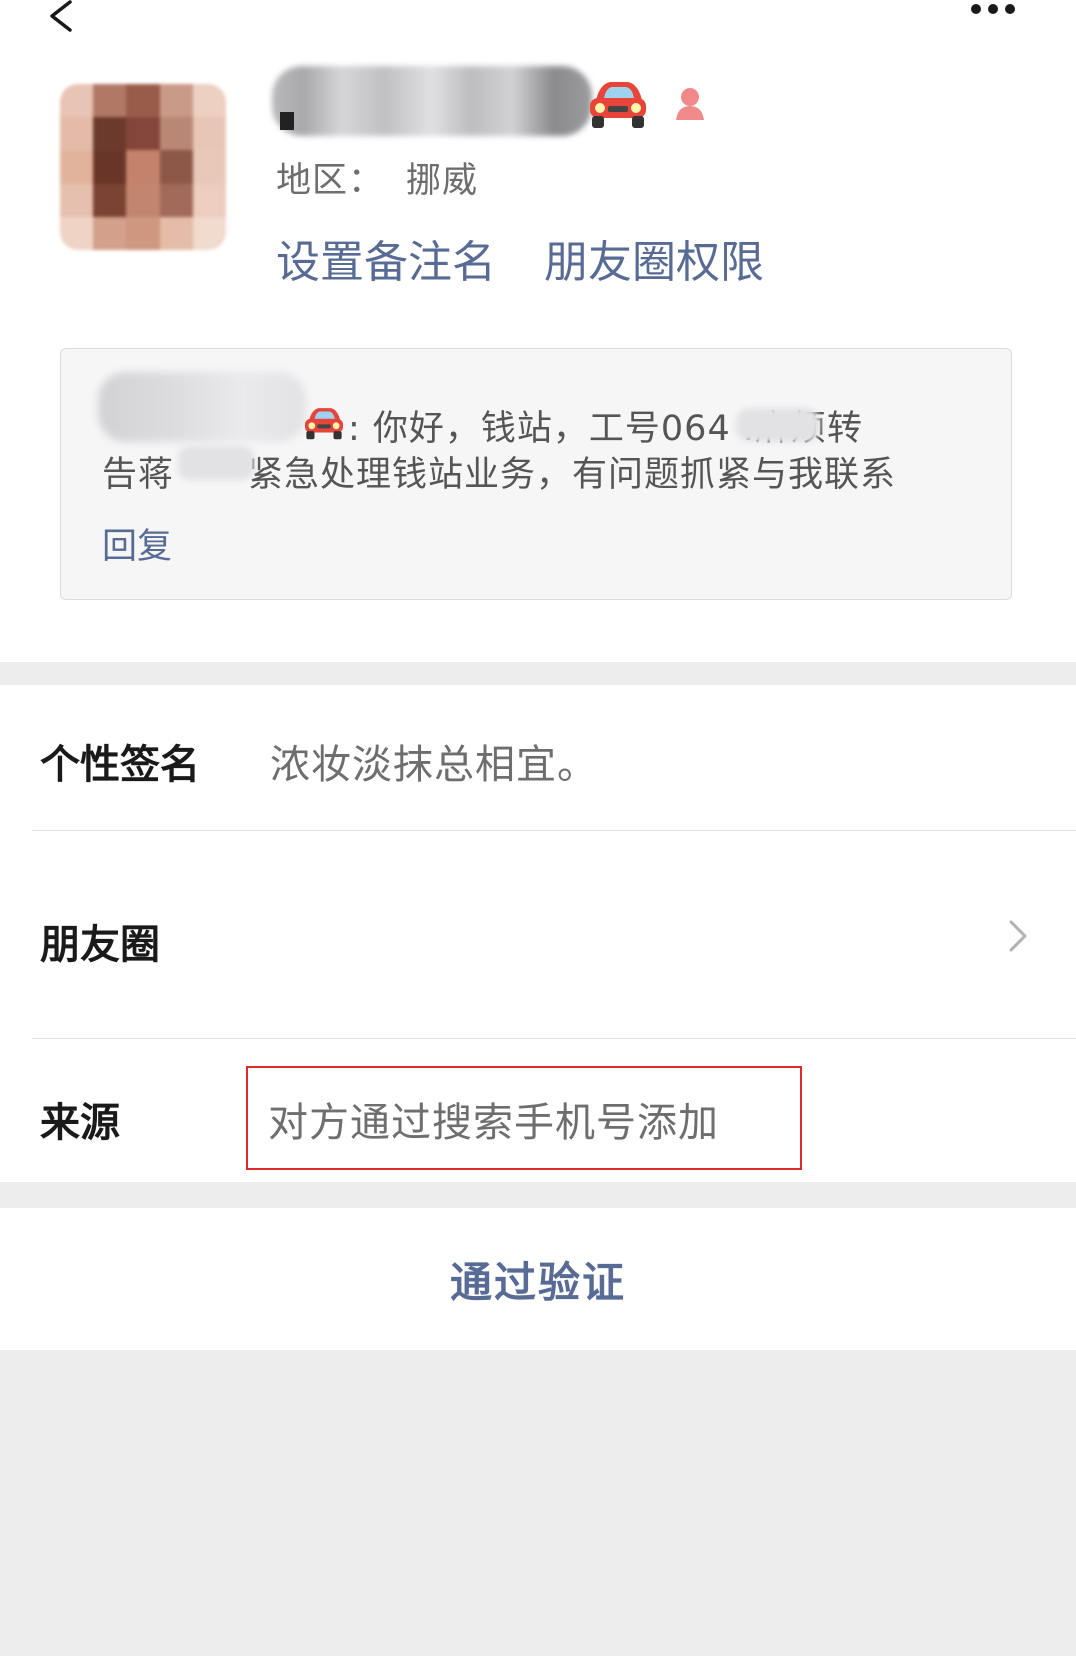  What do you see at coordinates (690, 104) in the screenshot?
I see `female-icon` at bounding box center [690, 104].